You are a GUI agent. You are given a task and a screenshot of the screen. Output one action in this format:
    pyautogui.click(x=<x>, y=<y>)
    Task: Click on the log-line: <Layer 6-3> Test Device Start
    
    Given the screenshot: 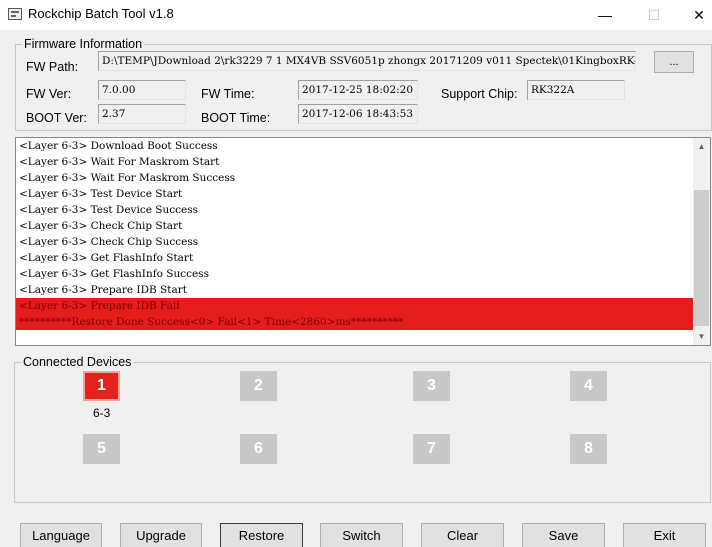 What is the action you would take?
    pyautogui.click(x=101, y=194)
    